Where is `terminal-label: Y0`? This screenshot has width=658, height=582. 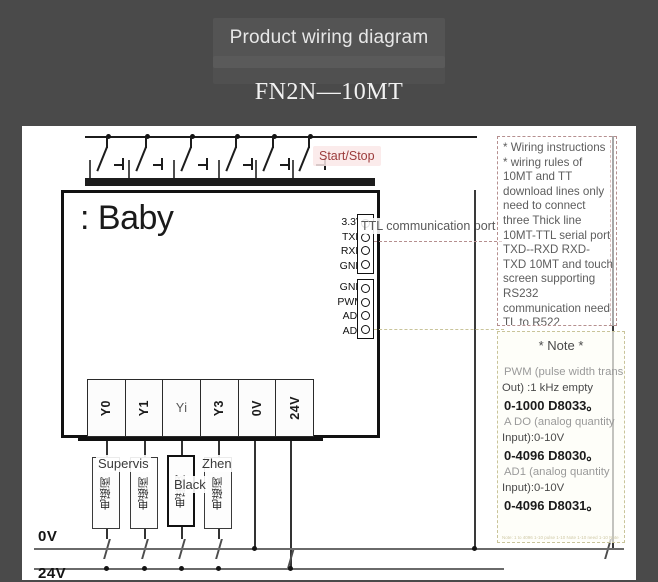
terminal-label: Y0 is located at coordinates (106, 408).